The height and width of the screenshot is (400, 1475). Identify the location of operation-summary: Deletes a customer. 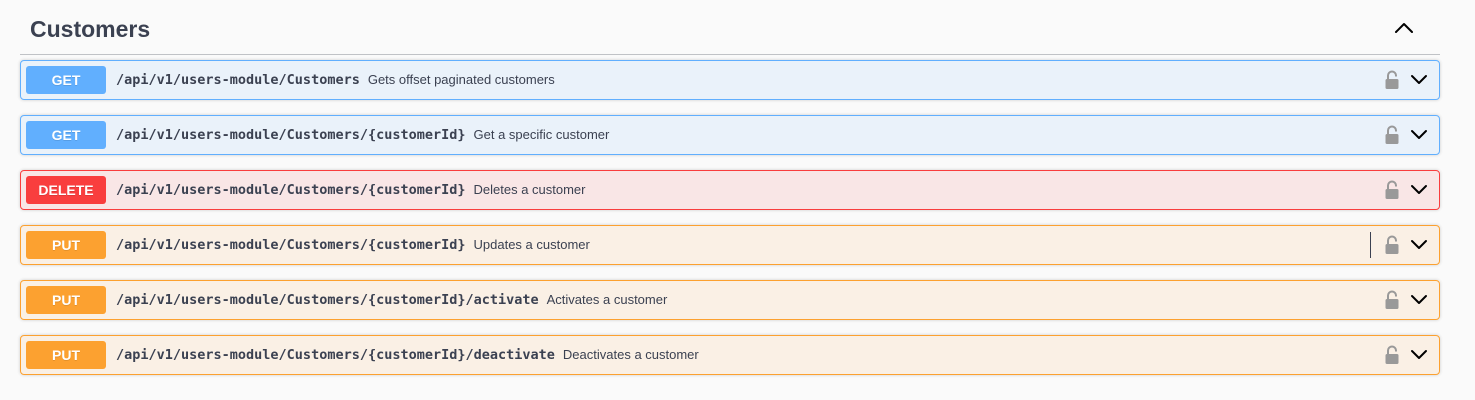
(529, 189).